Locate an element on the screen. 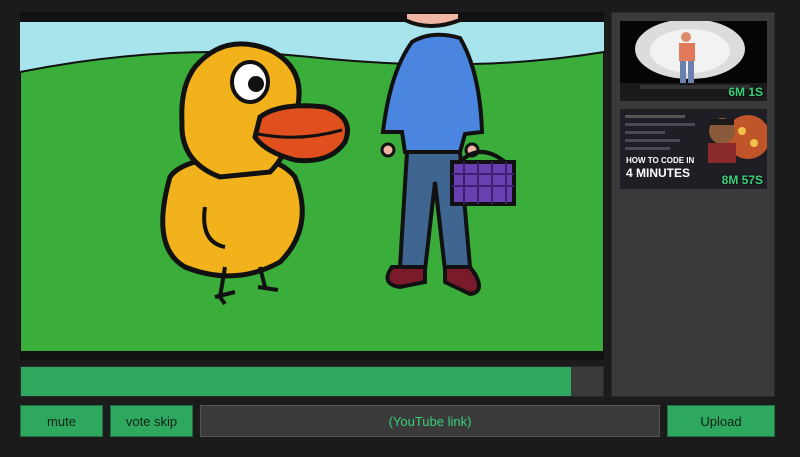  thumbnail-title-line-2: 4 MINUTES is located at coordinates (658, 173).